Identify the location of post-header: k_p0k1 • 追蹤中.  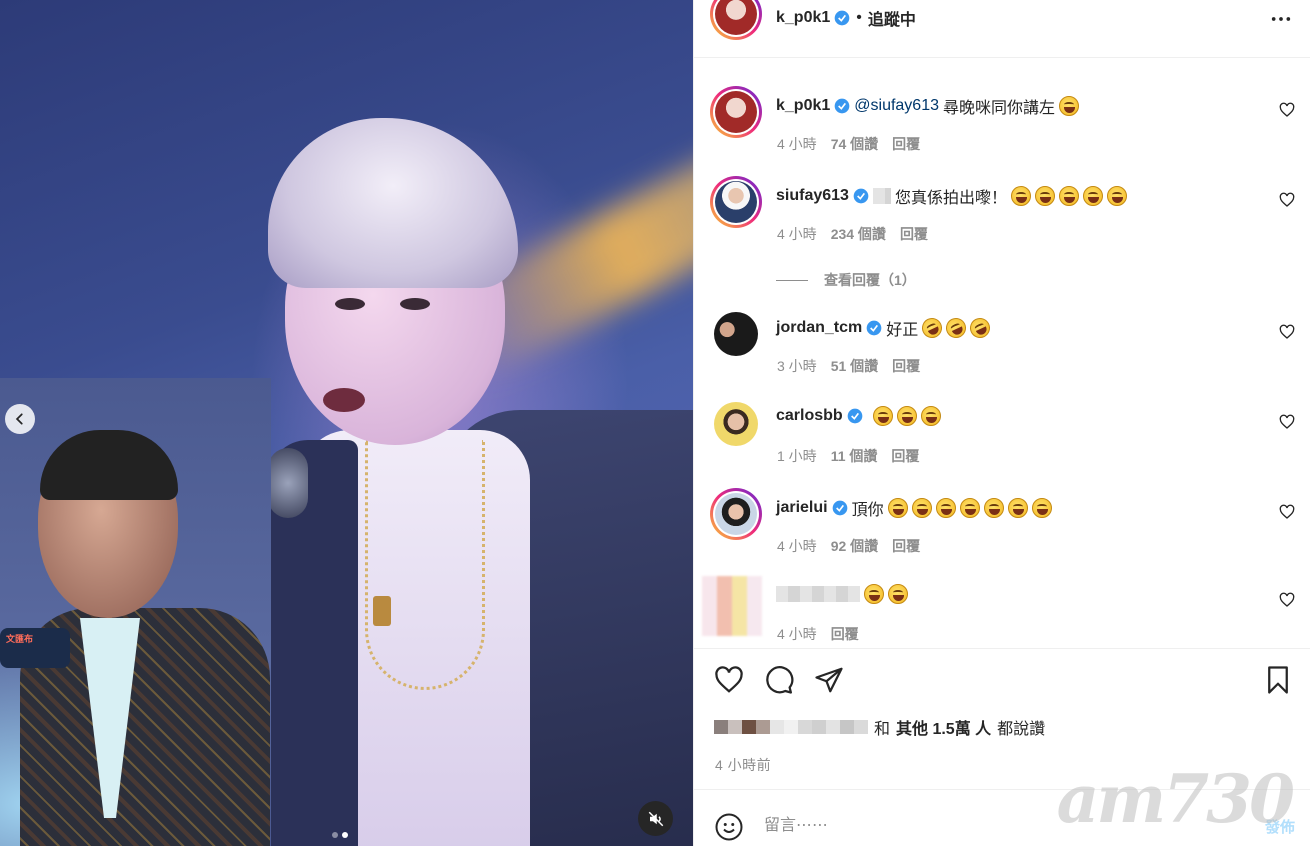
(1002, 29).